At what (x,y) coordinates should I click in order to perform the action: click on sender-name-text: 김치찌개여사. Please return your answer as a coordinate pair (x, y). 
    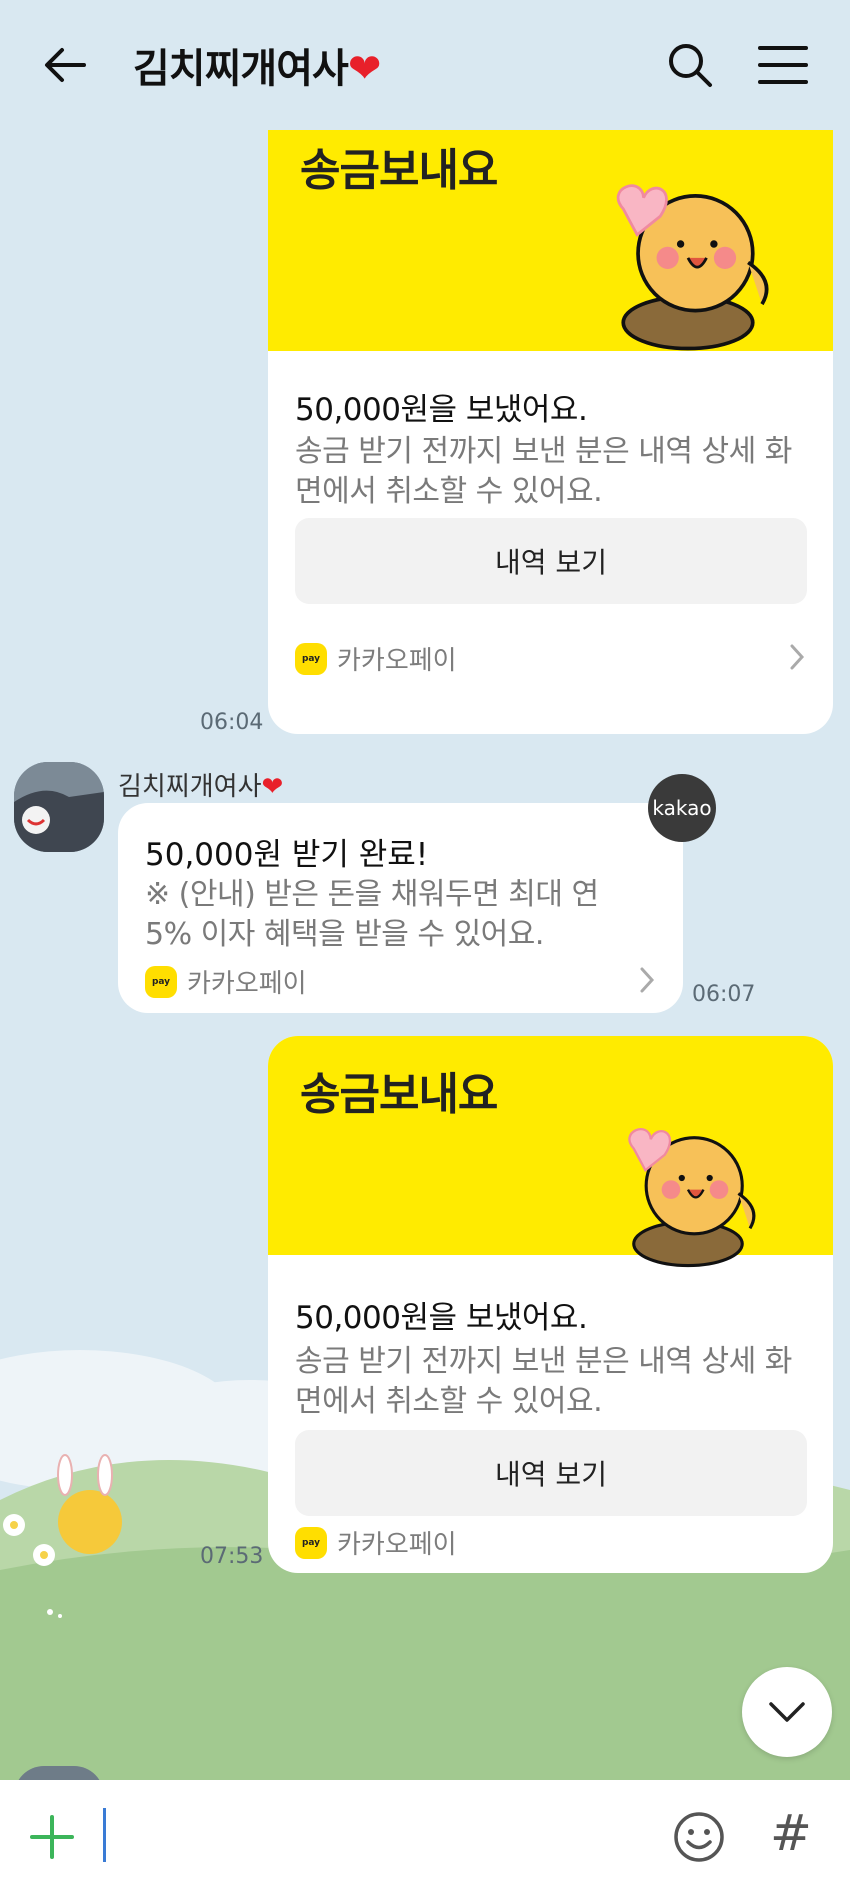
    Looking at the image, I should click on (190, 787).